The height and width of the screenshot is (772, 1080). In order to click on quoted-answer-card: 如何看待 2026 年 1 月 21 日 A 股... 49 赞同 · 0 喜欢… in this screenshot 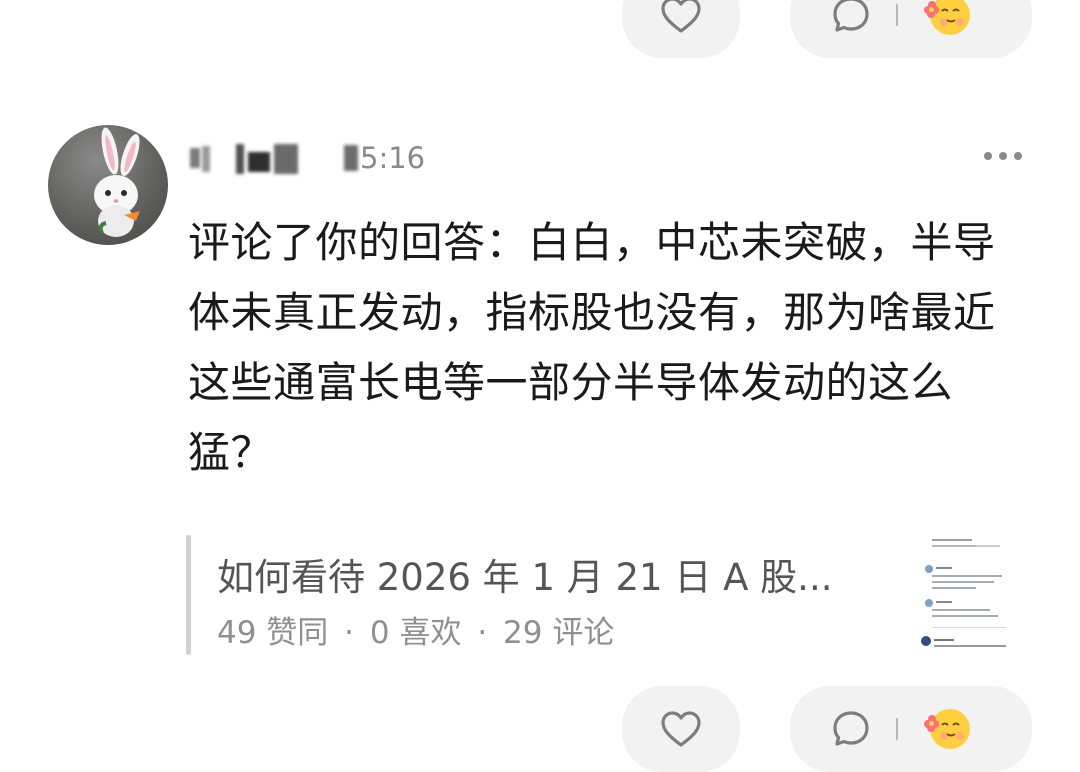, I will do `click(609, 594)`.